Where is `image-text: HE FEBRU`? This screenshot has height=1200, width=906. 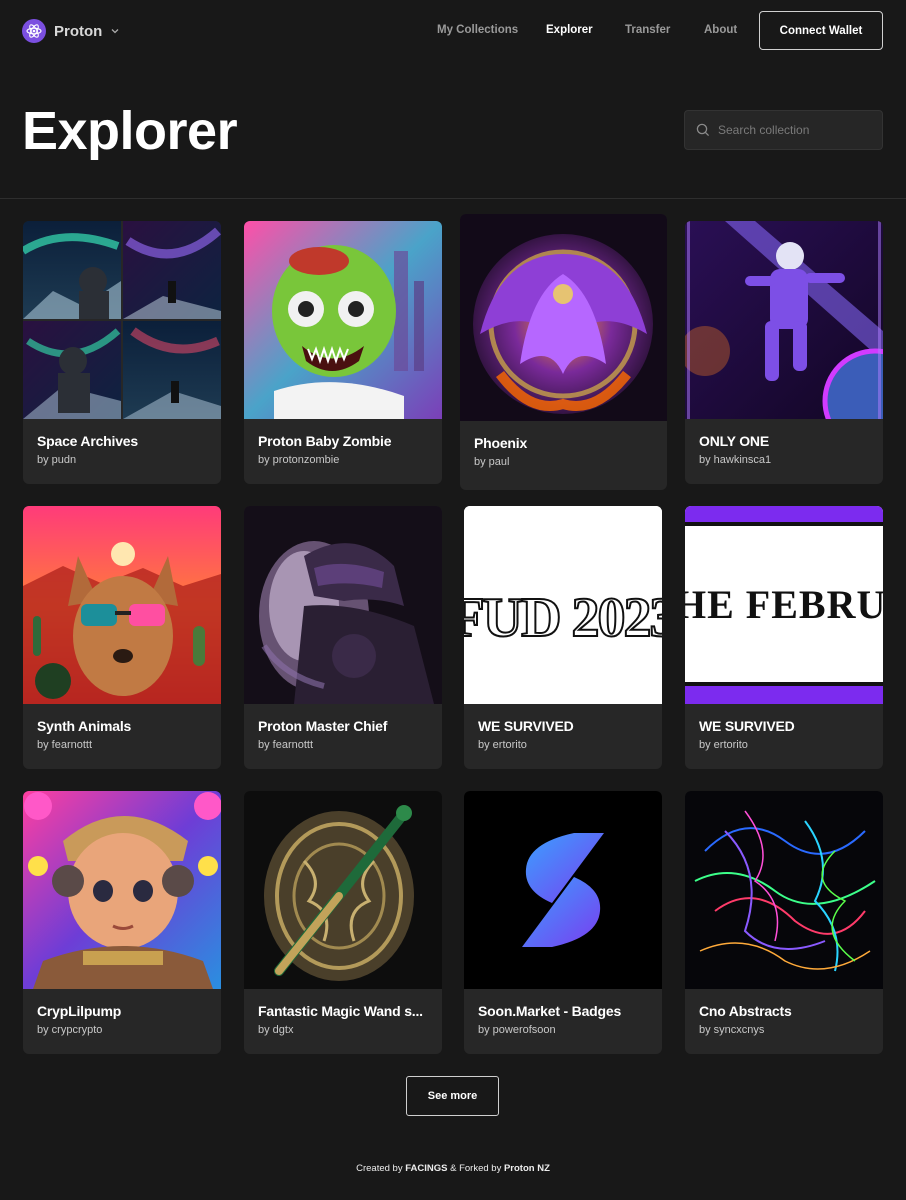 image-text: HE FEBRU is located at coordinates (784, 604).